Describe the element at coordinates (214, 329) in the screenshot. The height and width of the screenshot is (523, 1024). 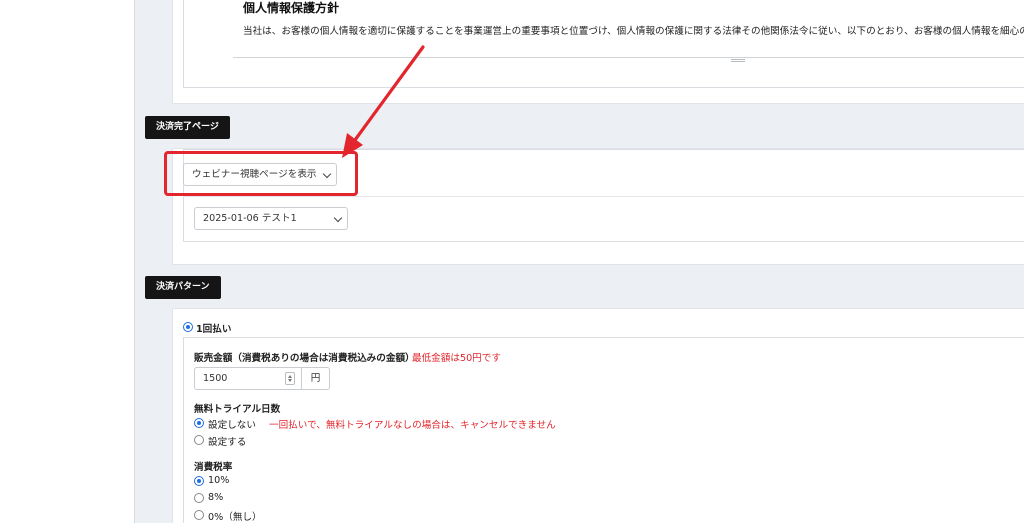
I see `one-time-payment-label: 1回払い` at that location.